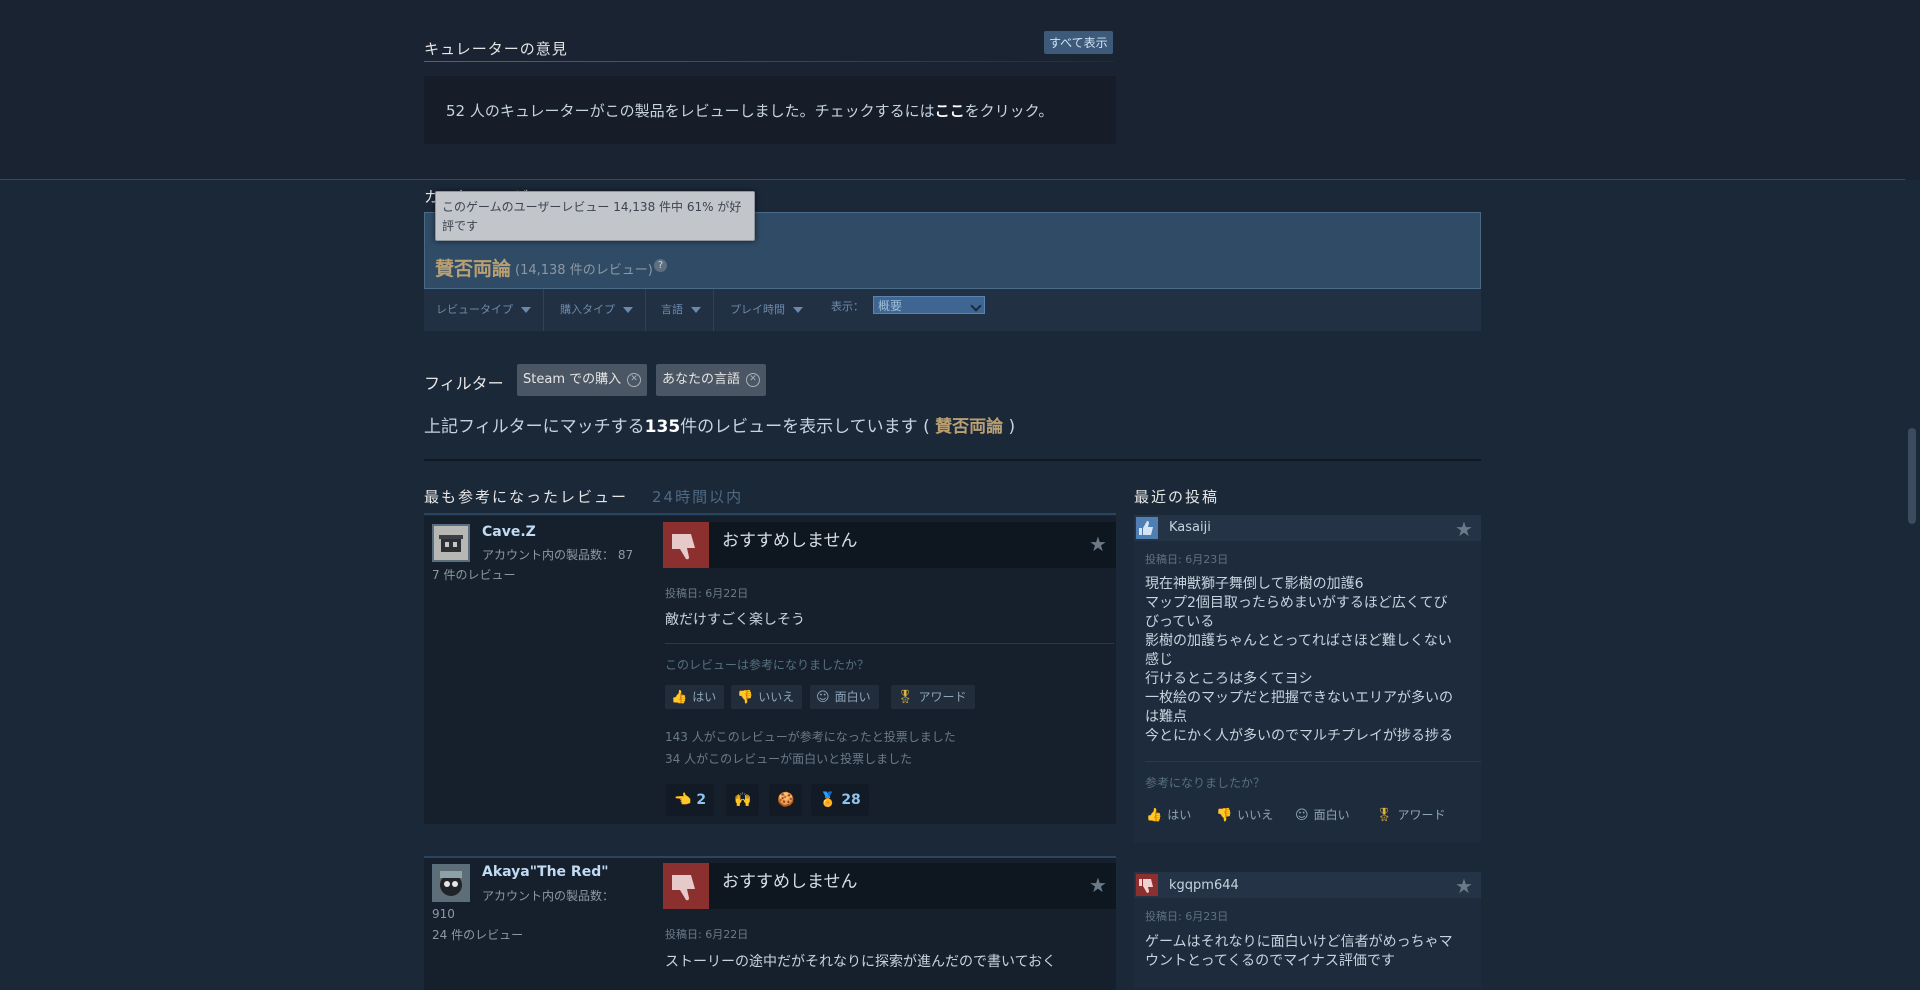 The width and height of the screenshot is (1920, 990). What do you see at coordinates (1078, 42) in the screenshot?
I see `see-all-button: すべて表示` at bounding box center [1078, 42].